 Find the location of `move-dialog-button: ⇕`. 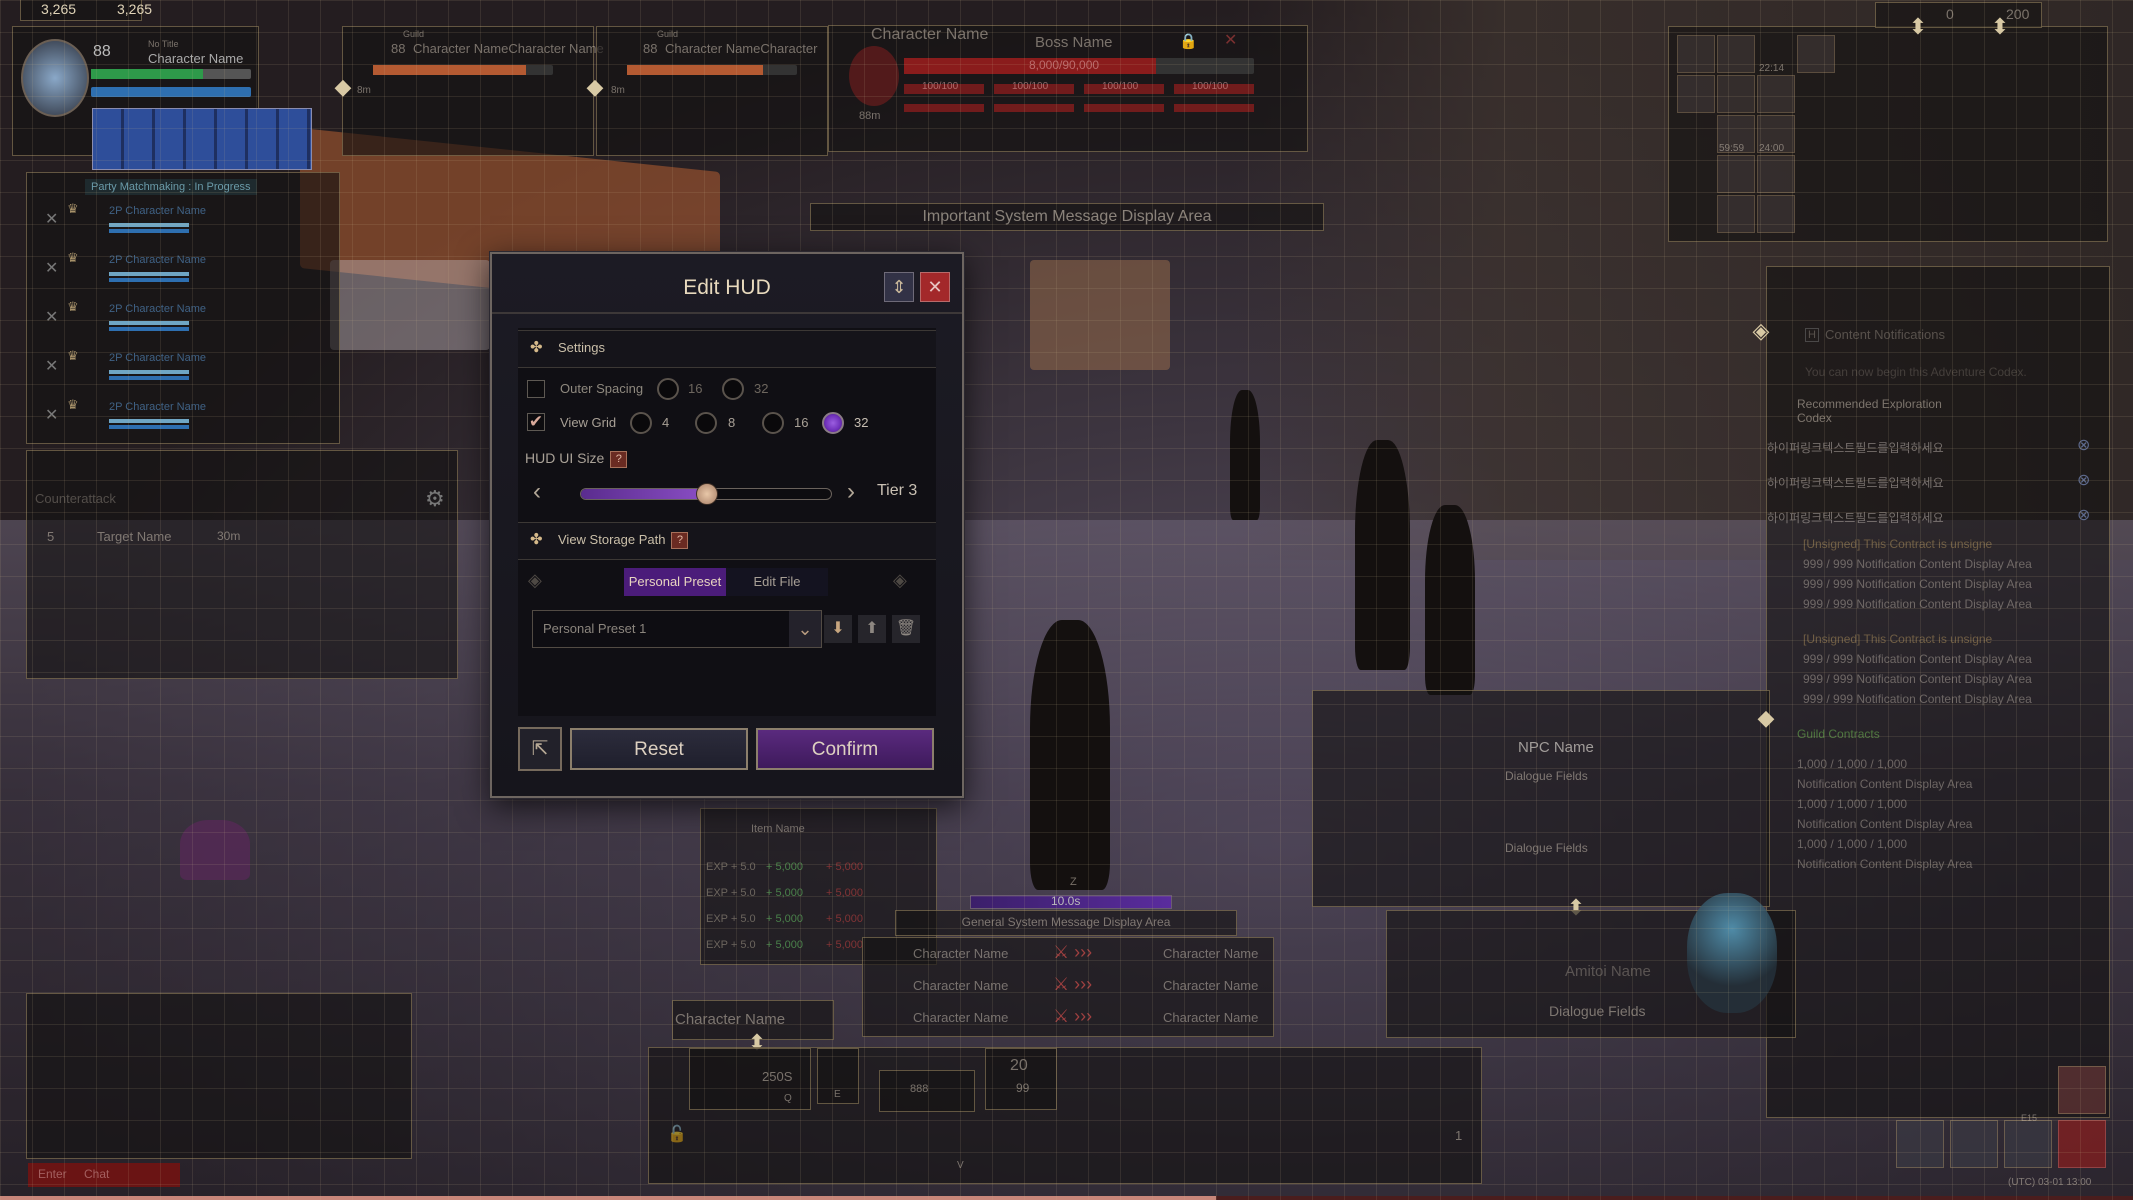

move-dialog-button: ⇕ is located at coordinates (899, 287).